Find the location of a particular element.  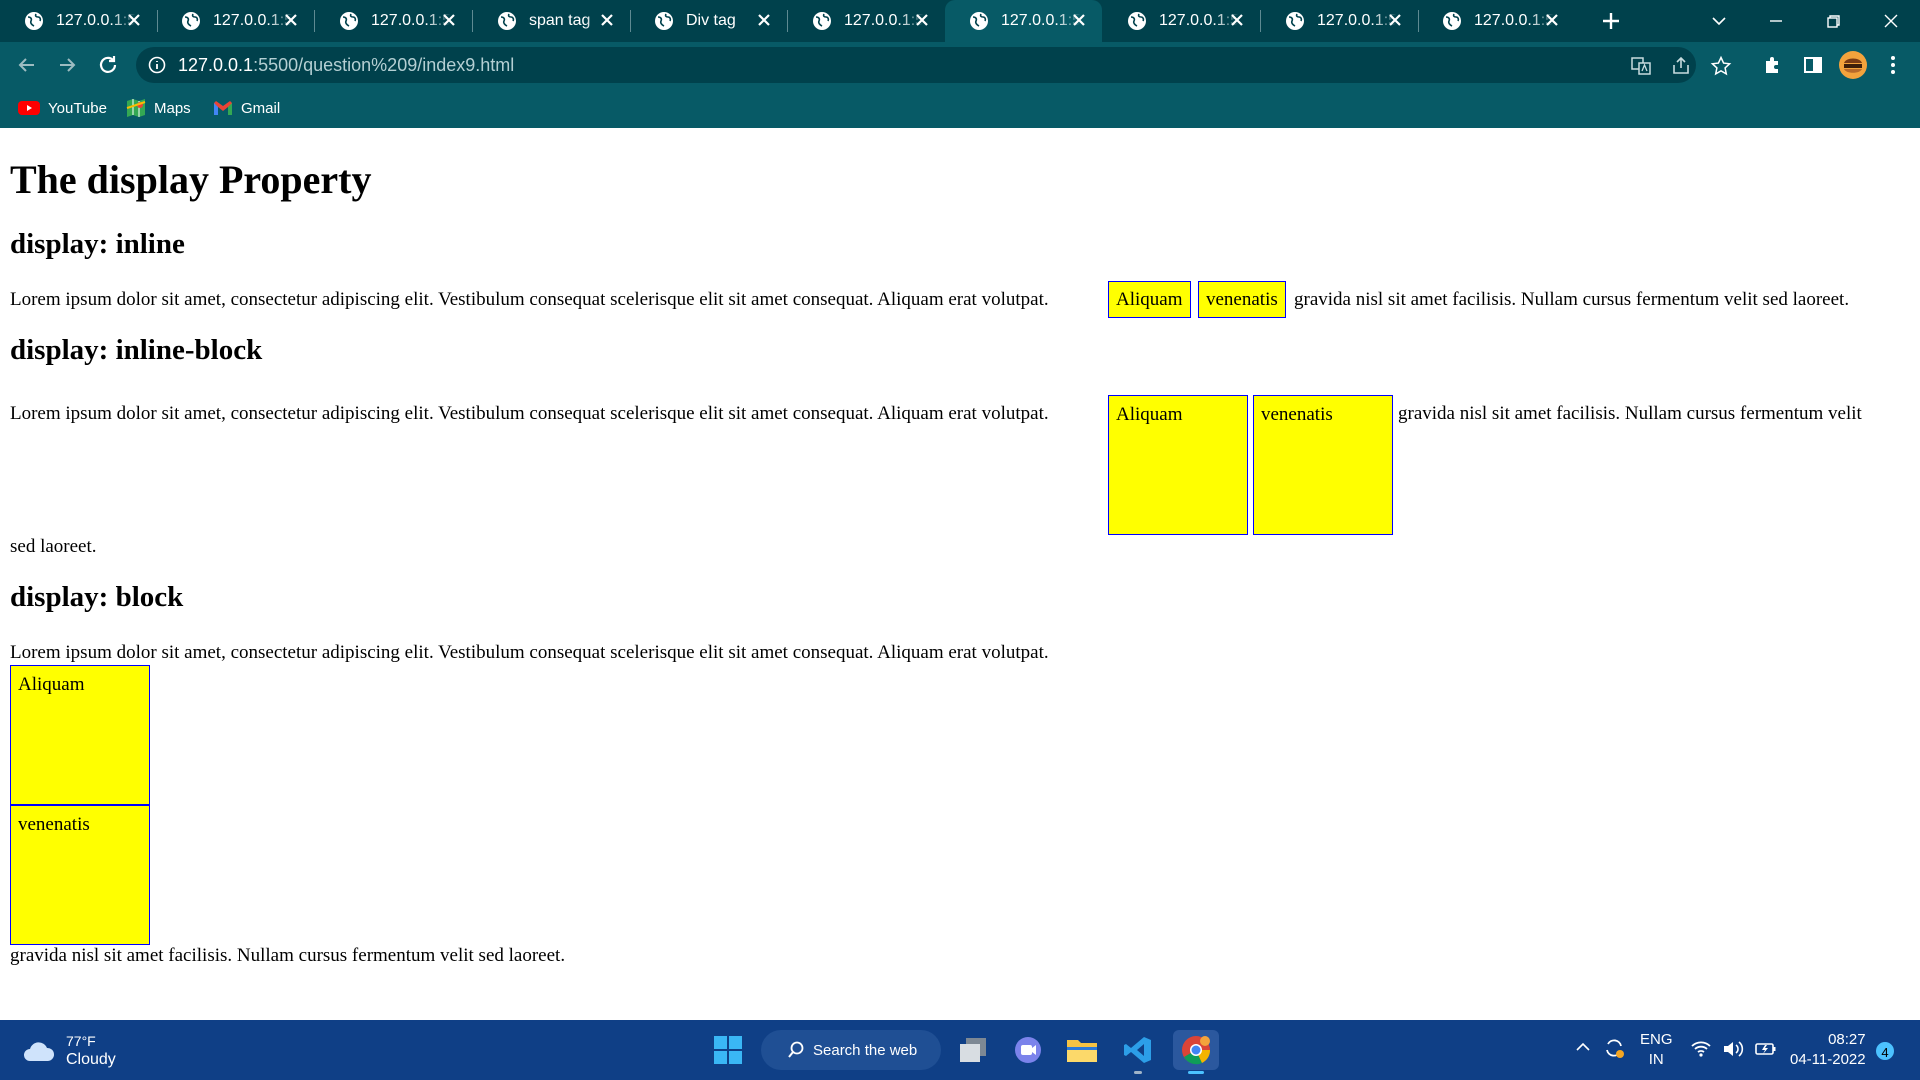

gmail-icon is located at coordinates (223, 108).